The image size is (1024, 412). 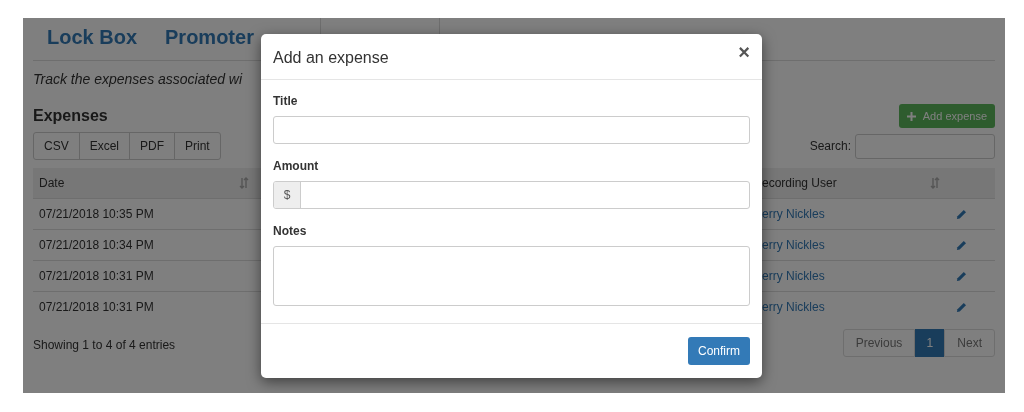 What do you see at coordinates (879, 343) in the screenshot?
I see `previous-button: Previous` at bounding box center [879, 343].